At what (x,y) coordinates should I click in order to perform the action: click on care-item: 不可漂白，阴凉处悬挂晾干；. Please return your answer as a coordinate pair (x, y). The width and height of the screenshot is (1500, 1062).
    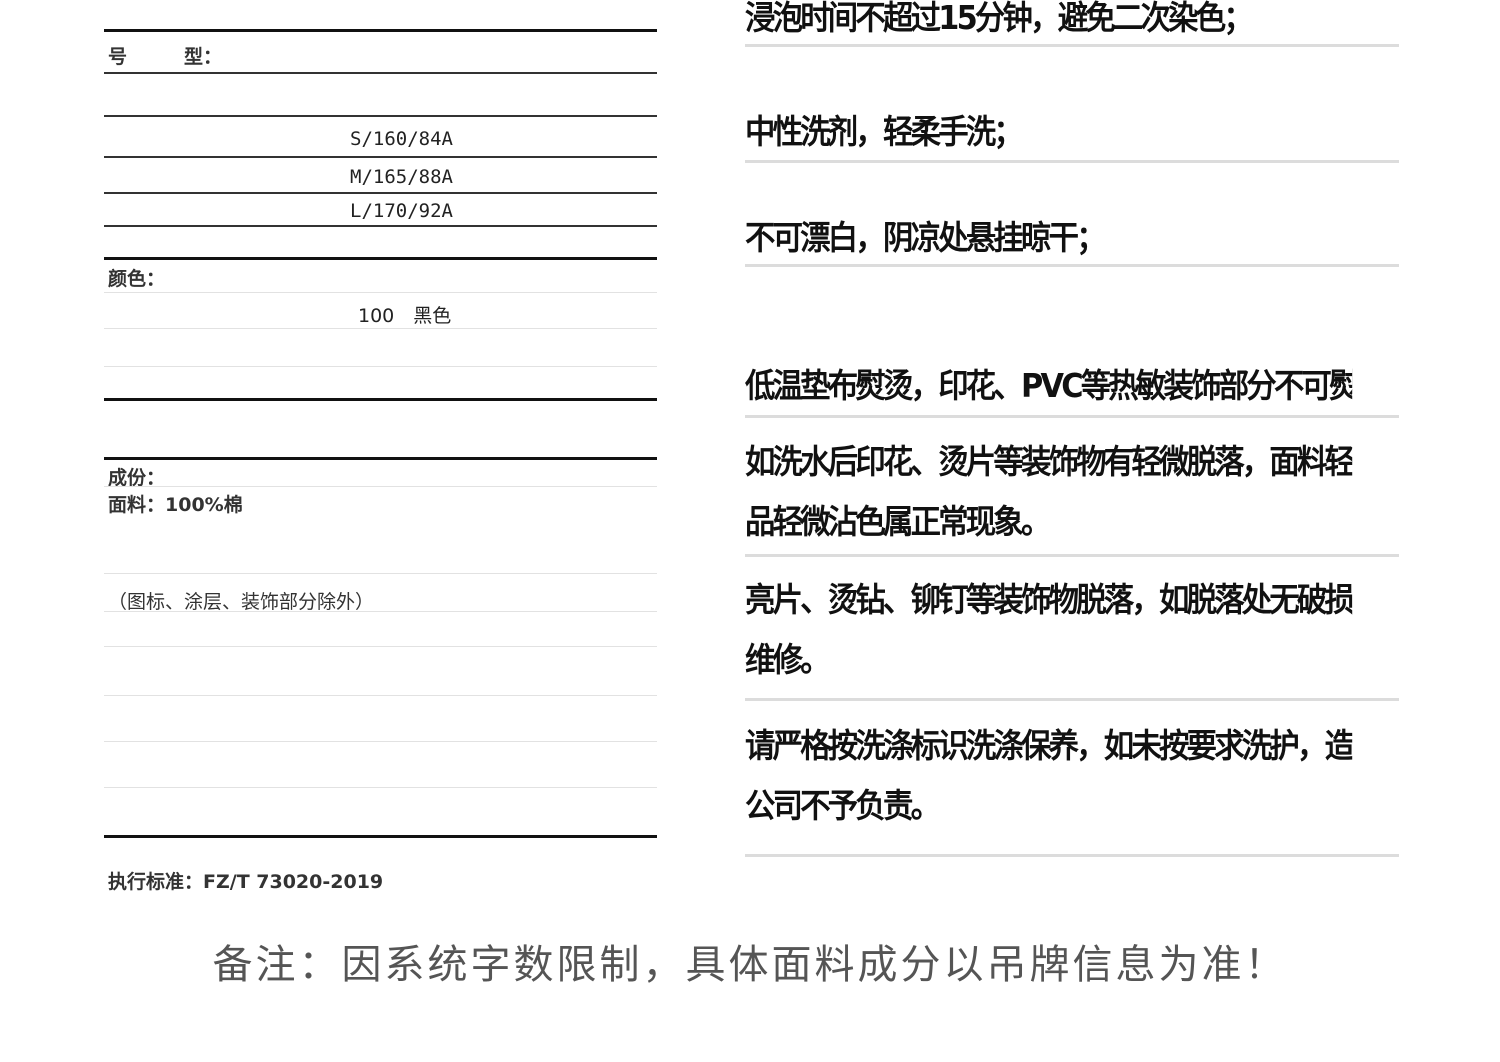
    Looking at the image, I should click on (1048, 238).